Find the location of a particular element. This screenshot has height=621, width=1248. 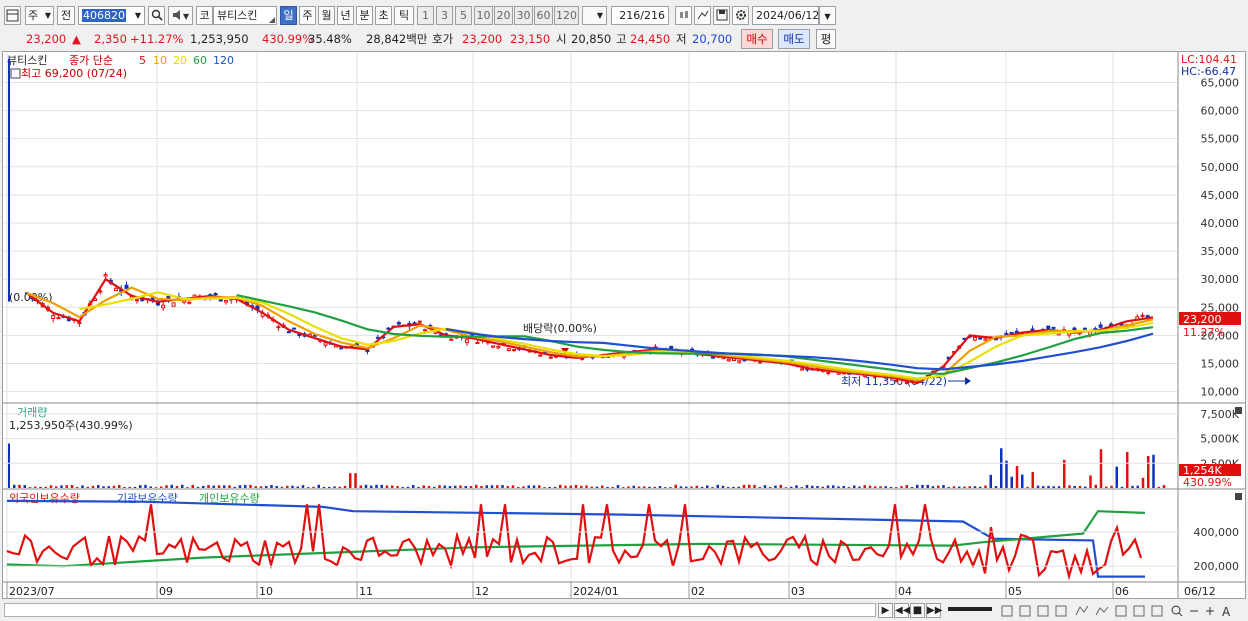

period-day-tab: 일 is located at coordinates (288, 15).